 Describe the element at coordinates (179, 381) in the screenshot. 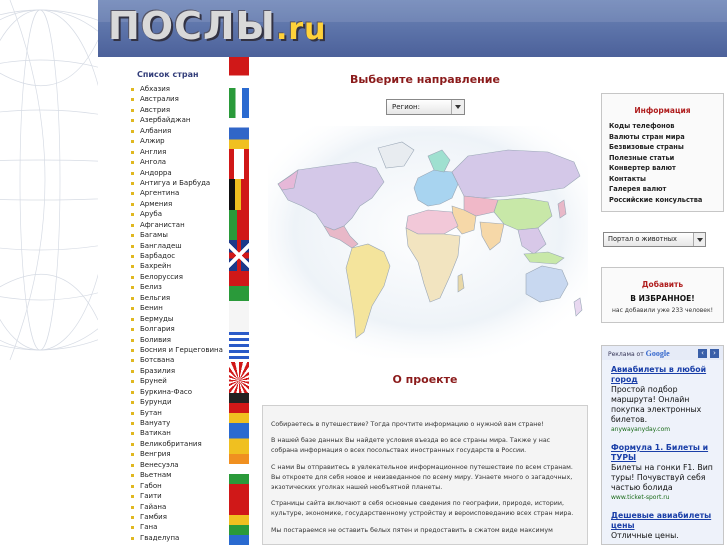

I see `country-link: Бруней` at that location.